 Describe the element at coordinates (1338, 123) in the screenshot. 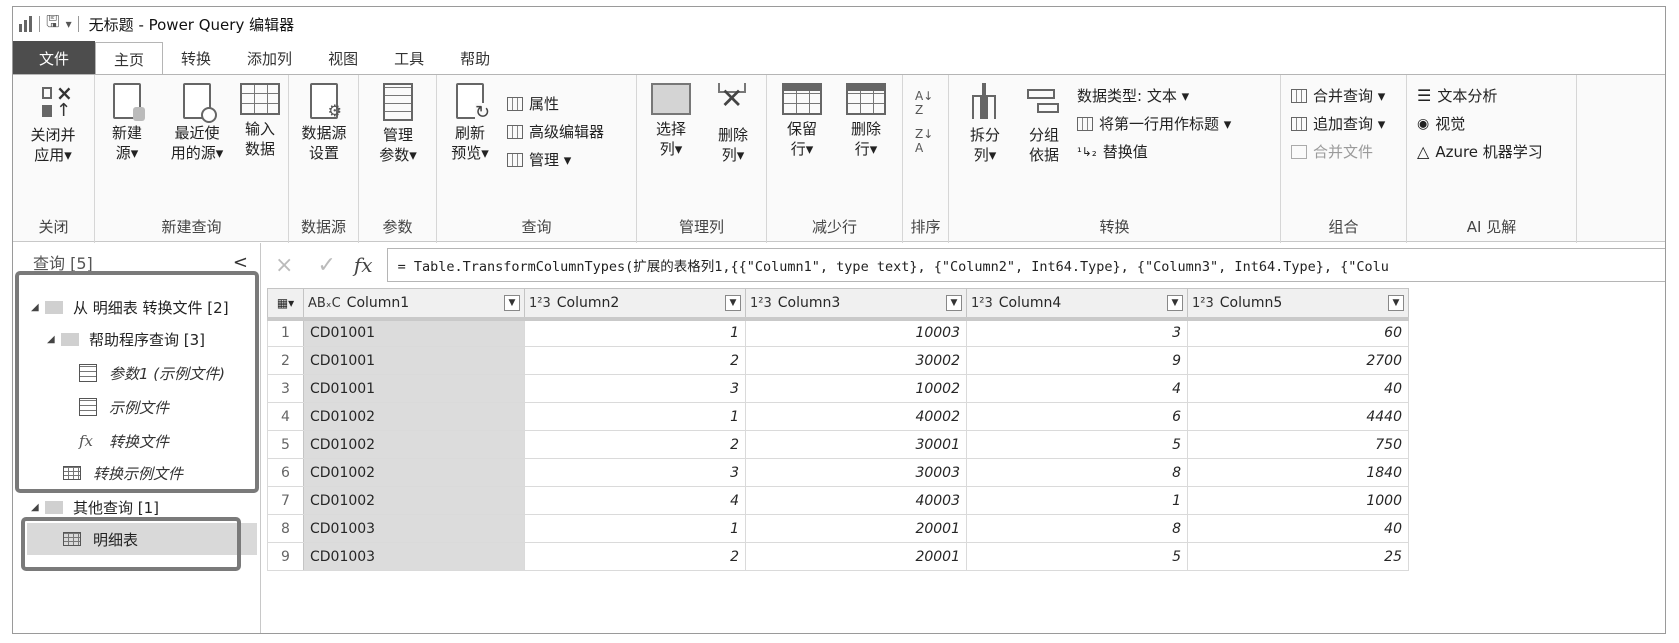

I see `append-queries-button: 追加查询 ▾` at that location.